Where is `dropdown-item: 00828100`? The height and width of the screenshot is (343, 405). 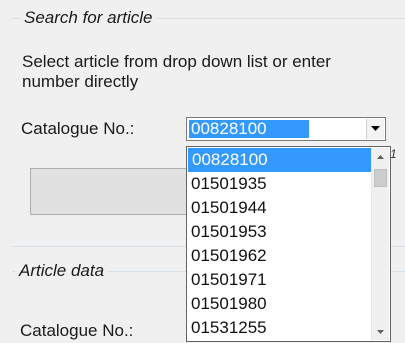 dropdown-item: 00828100 is located at coordinates (280, 160).